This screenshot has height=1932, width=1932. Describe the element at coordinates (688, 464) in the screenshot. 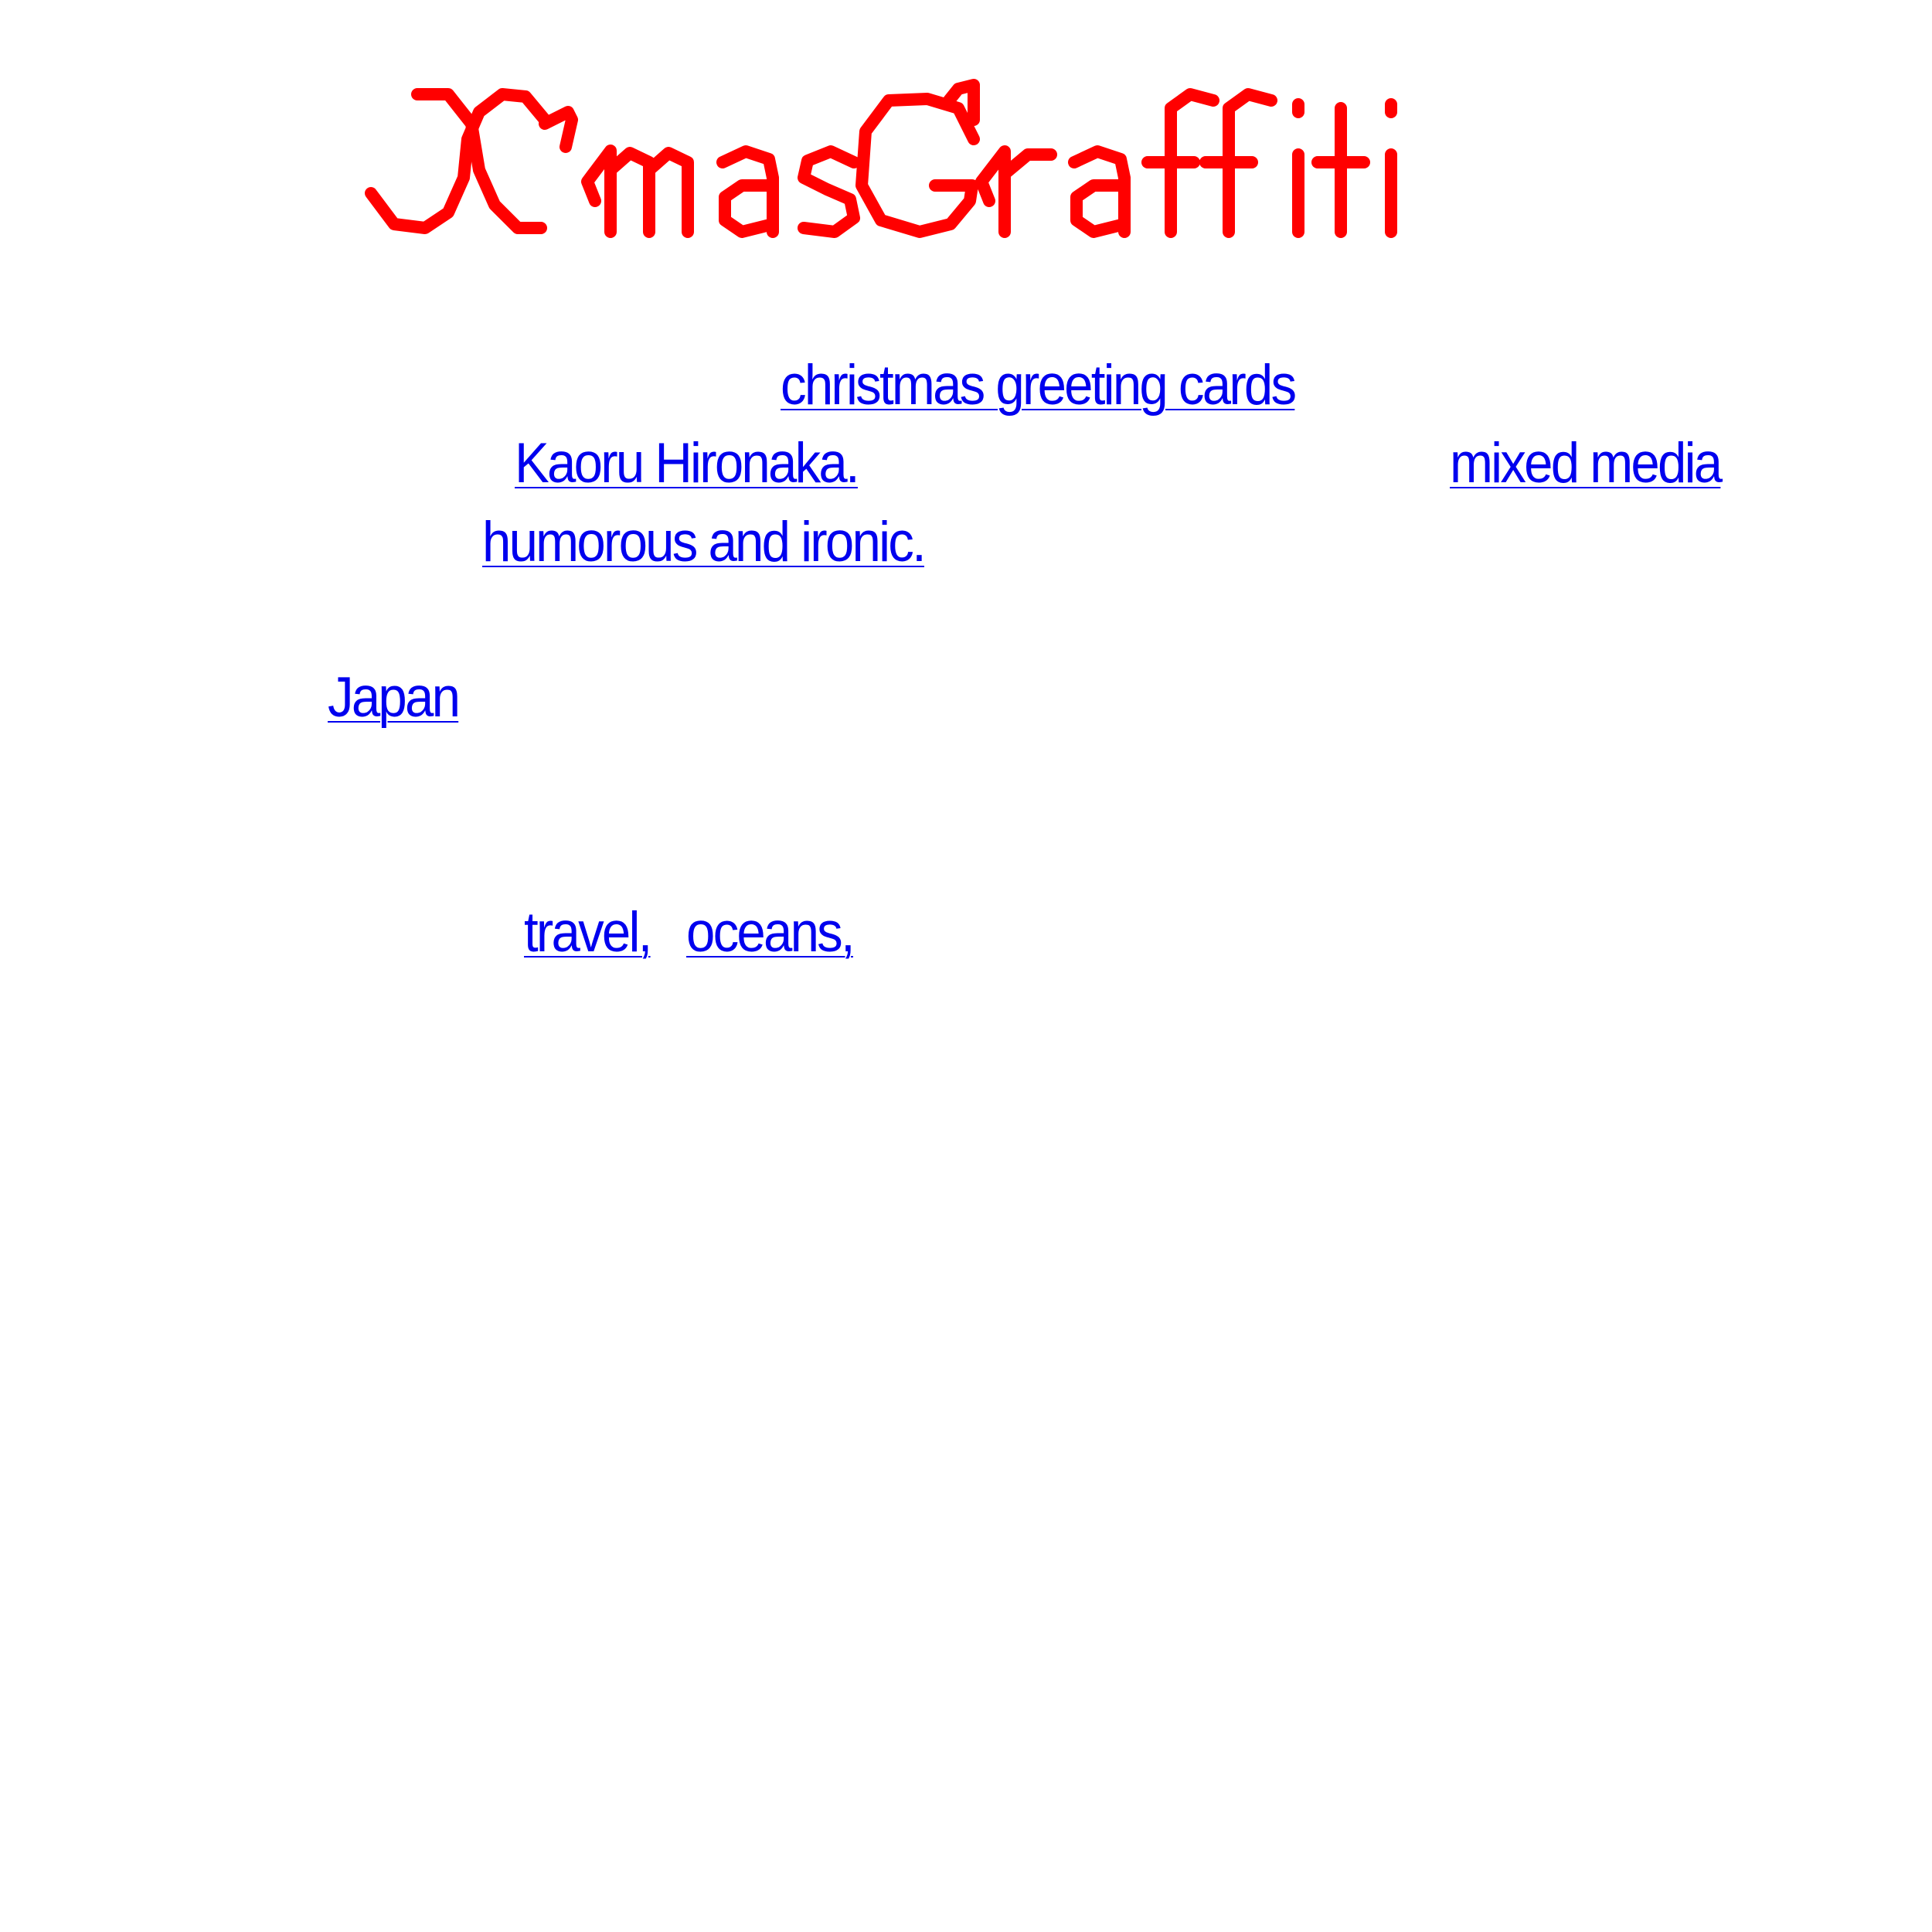

I see `link-artist-name: Kaoru Hironaka.` at that location.